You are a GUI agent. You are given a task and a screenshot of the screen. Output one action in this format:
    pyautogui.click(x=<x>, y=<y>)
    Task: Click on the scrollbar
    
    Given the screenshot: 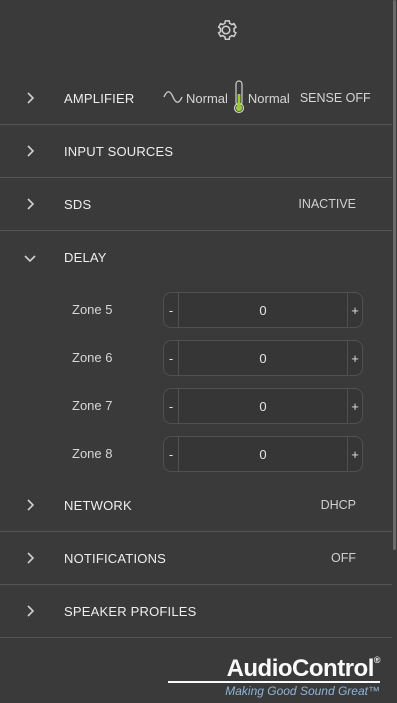 What is the action you would take?
    pyautogui.click(x=394, y=275)
    